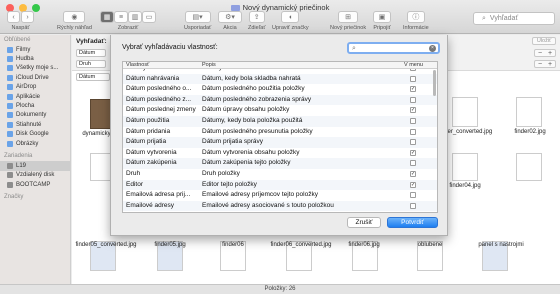 The height and width of the screenshot is (294, 560). What do you see at coordinates (393, 48) in the screenshot?
I see `attribute-search-field: ⌕ ×` at bounding box center [393, 48].